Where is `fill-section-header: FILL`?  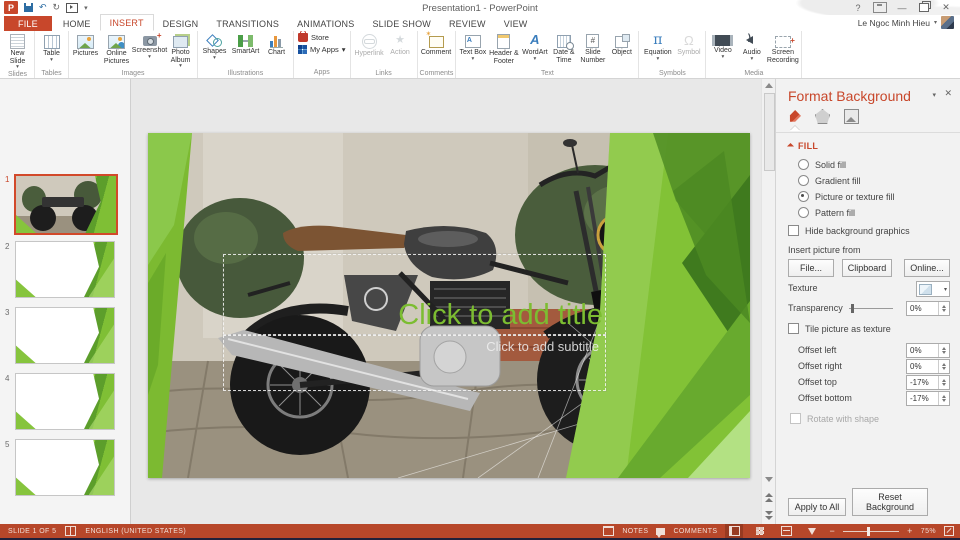 fill-section-header: FILL is located at coordinates (802, 146).